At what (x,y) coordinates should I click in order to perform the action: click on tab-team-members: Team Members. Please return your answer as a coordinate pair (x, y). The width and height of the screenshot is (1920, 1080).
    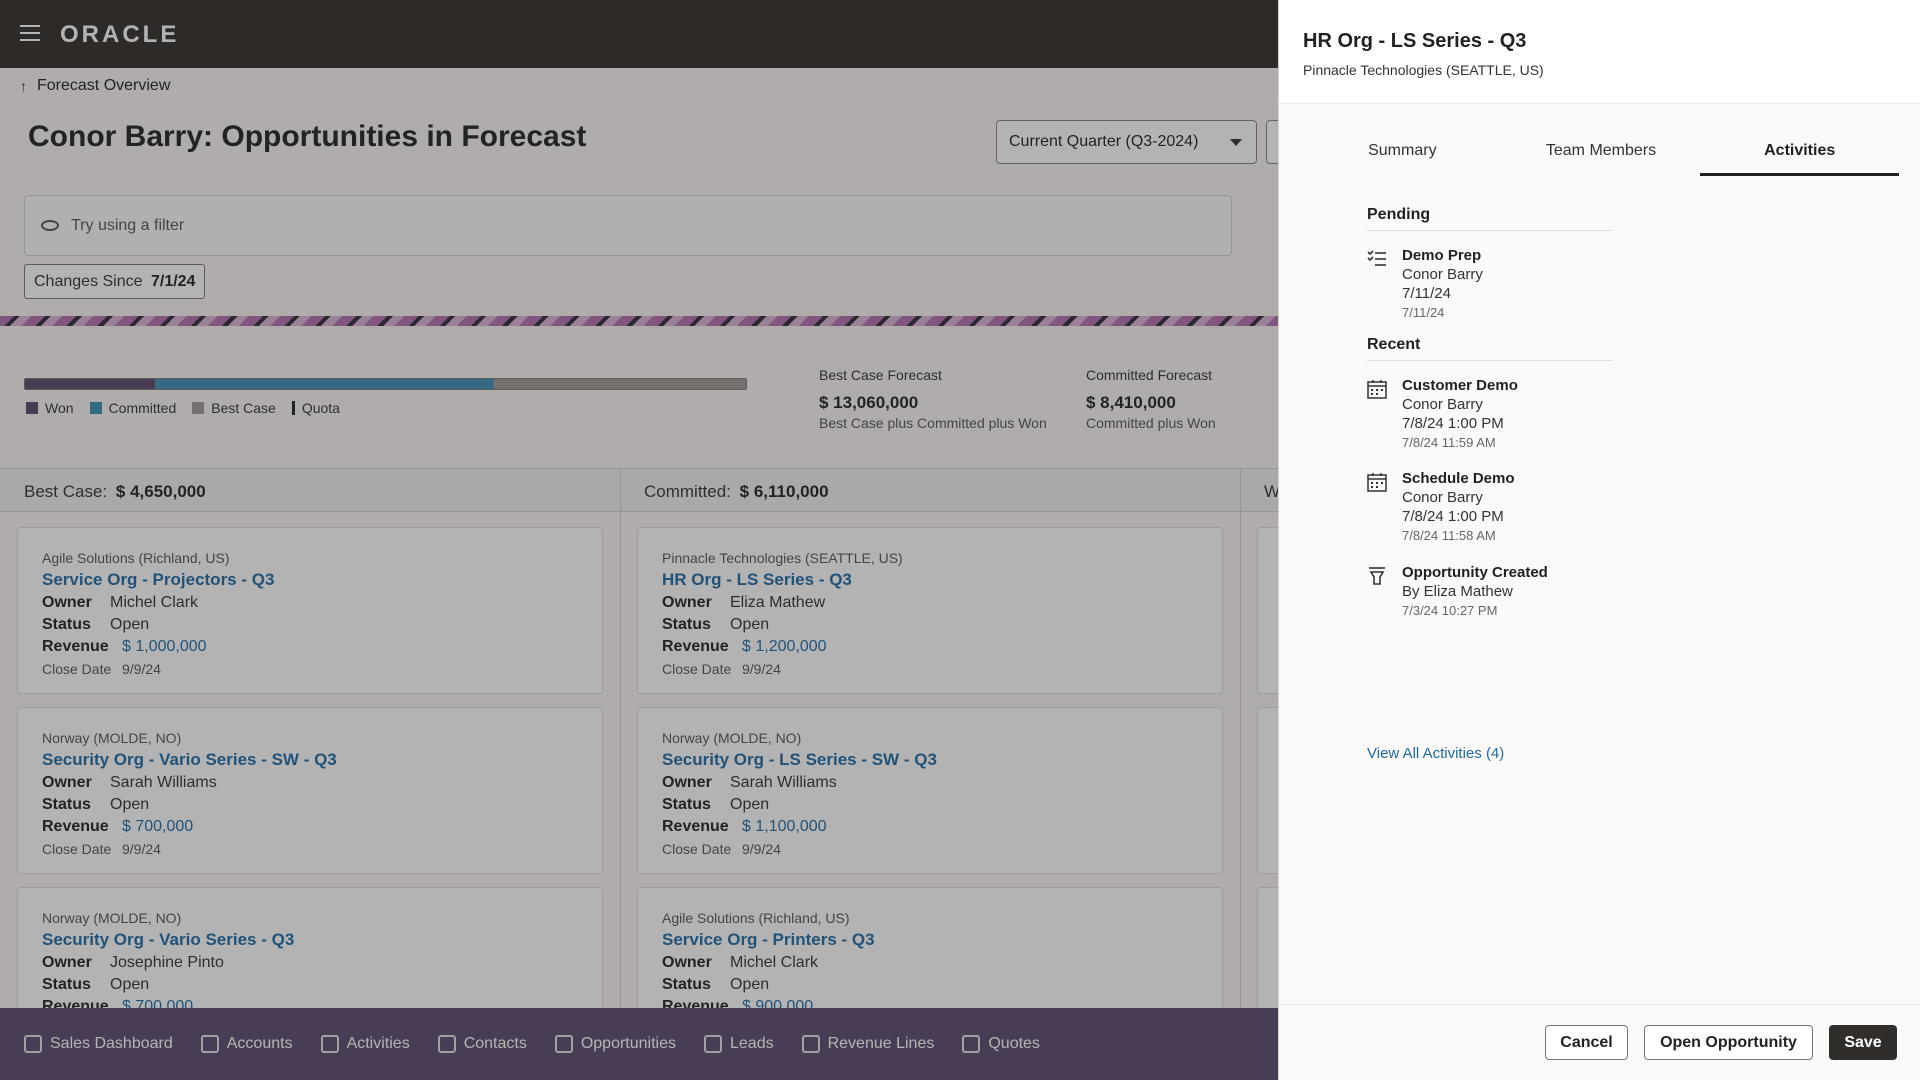
    Looking at the image, I should click on (1601, 153).